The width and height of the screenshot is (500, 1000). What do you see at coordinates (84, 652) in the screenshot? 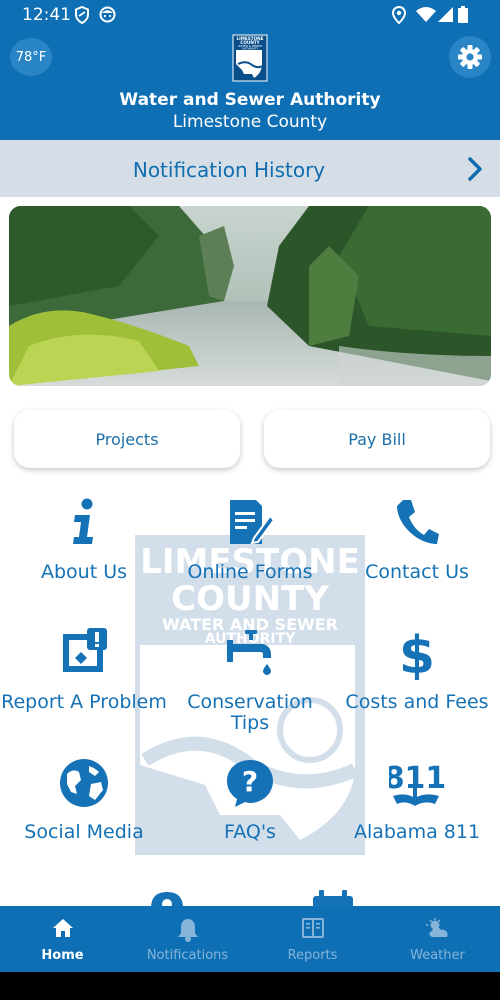
I see `report-icon` at bounding box center [84, 652].